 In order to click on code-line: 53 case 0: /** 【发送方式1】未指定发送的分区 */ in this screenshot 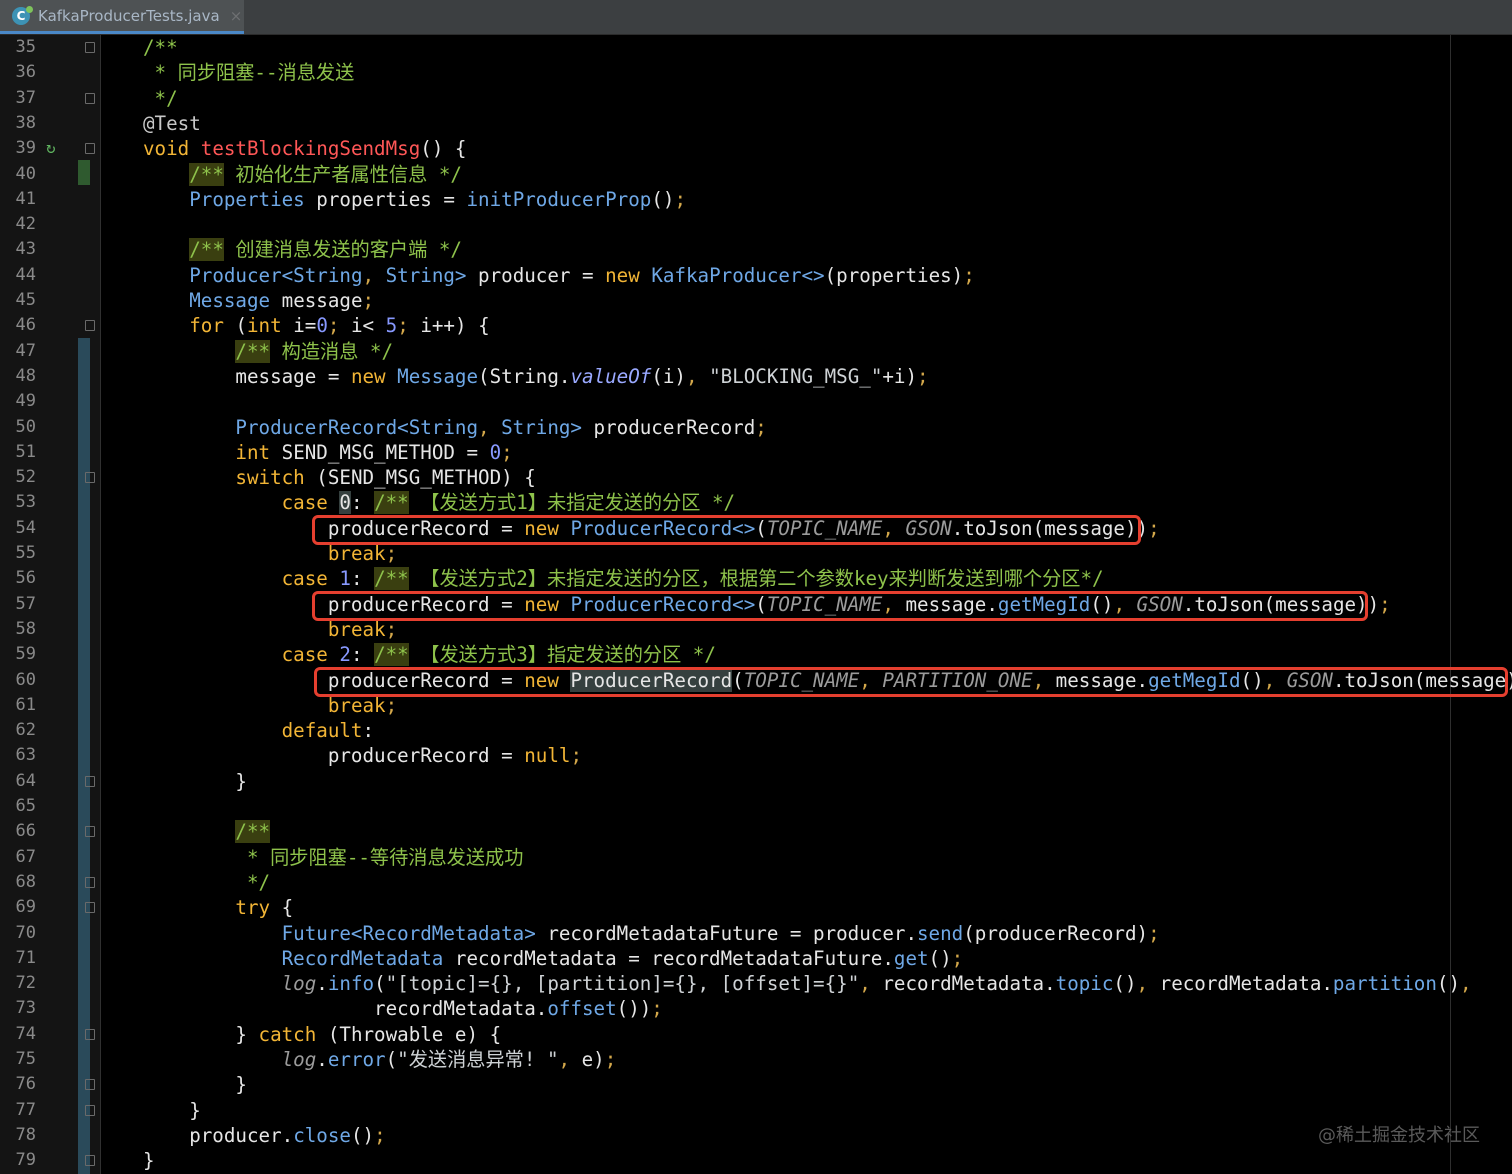, I will do `click(756, 502)`.